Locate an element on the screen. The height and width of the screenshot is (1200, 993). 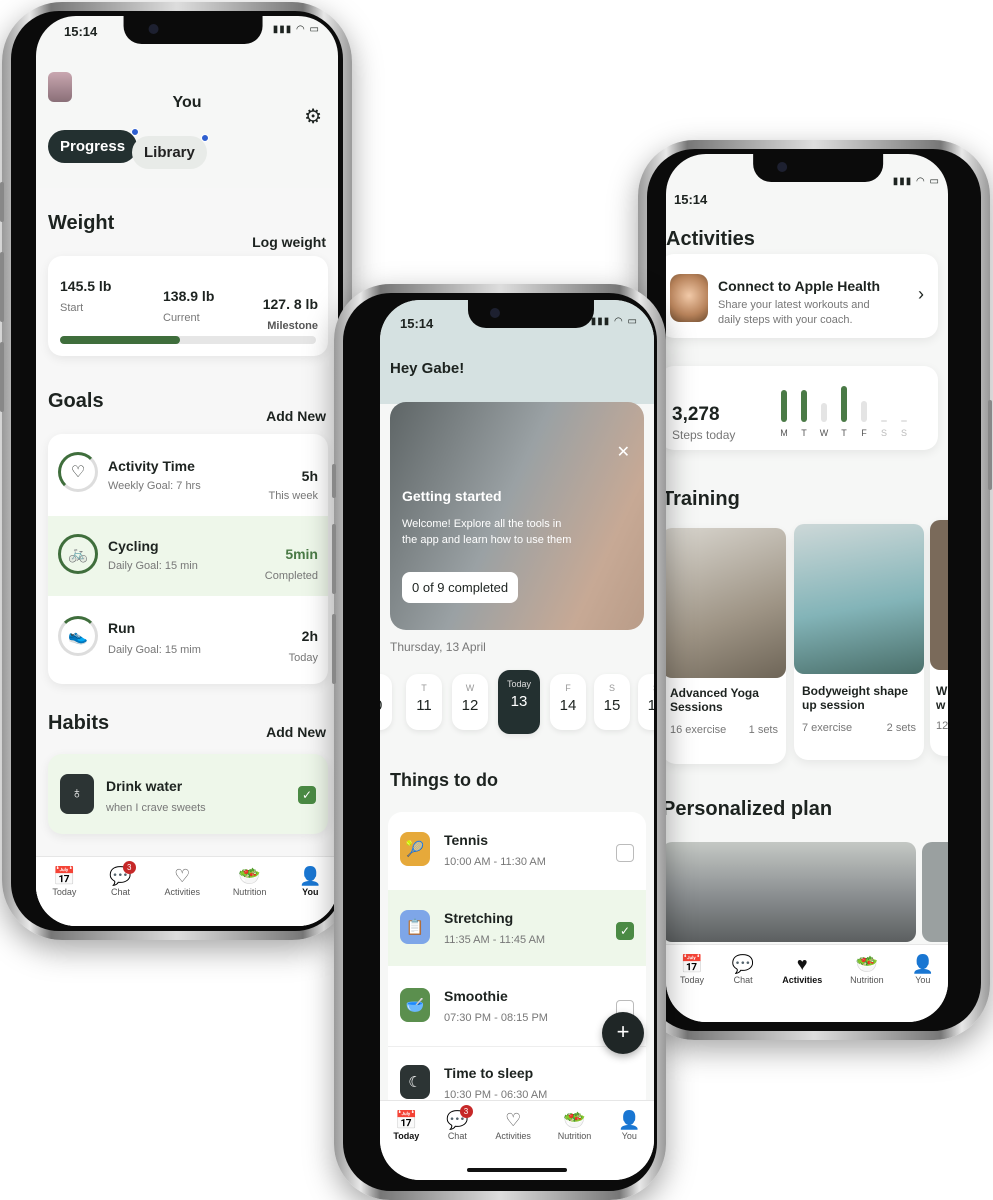
day-item: M10 is located at coordinates (386, 702).